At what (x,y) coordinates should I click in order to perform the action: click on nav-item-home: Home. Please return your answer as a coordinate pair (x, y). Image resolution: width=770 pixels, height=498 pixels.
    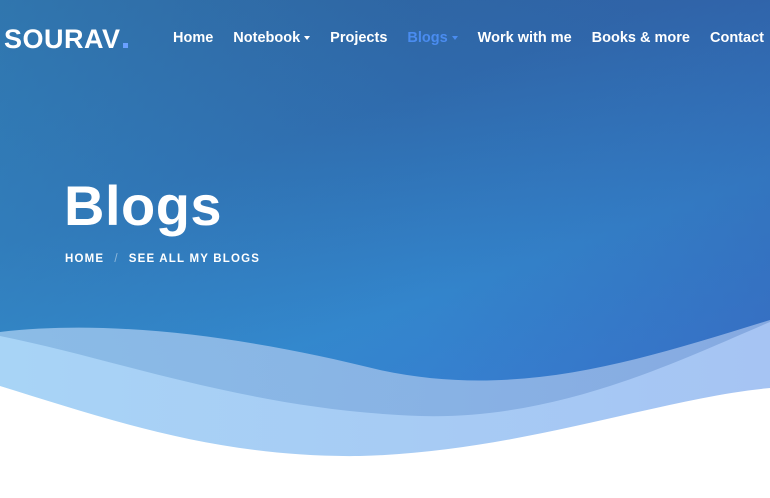
    Looking at the image, I should click on (193, 38).